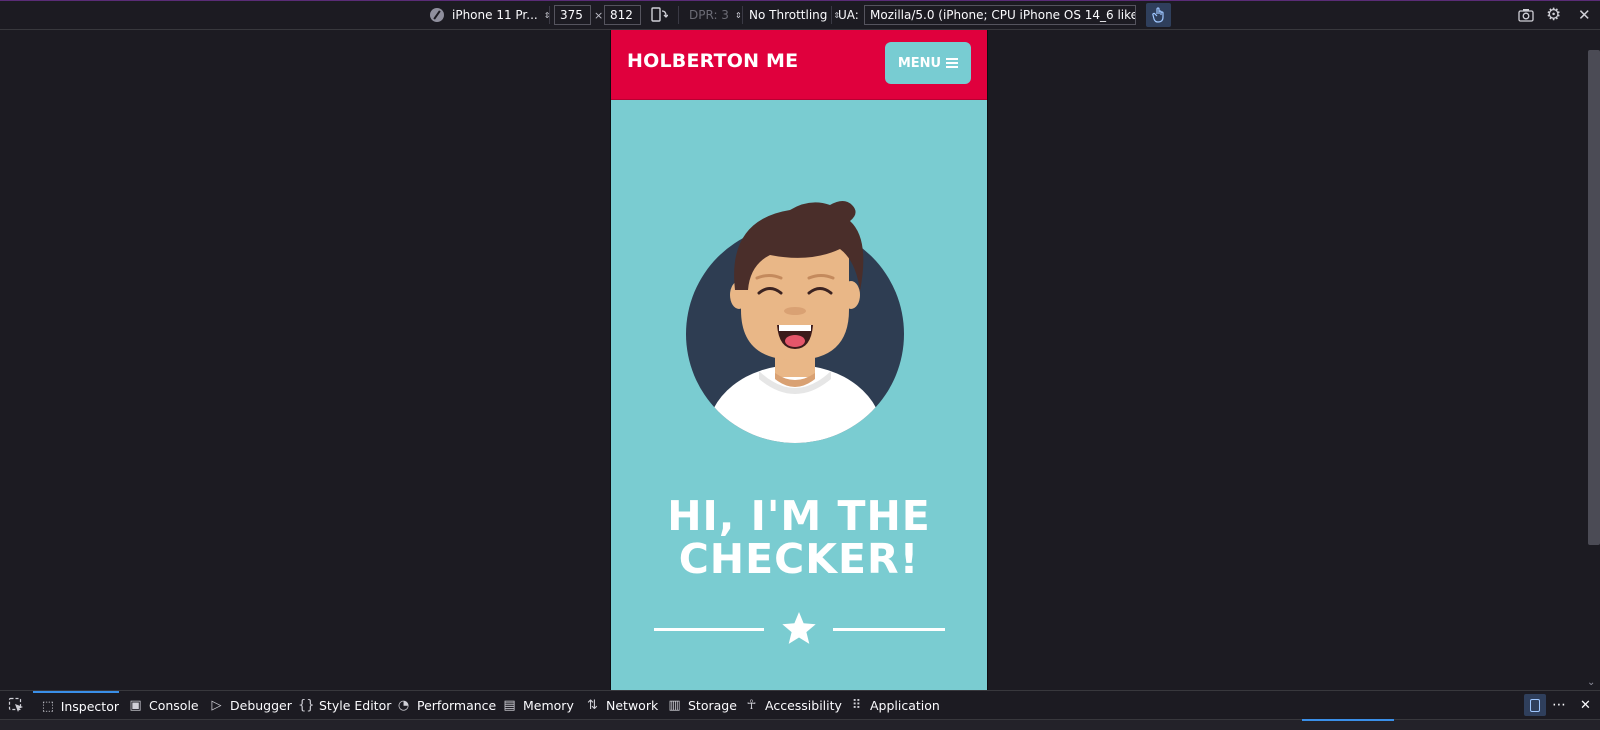  Describe the element at coordinates (919, 63) in the screenshot. I see `menu-button-label: MENU` at that location.